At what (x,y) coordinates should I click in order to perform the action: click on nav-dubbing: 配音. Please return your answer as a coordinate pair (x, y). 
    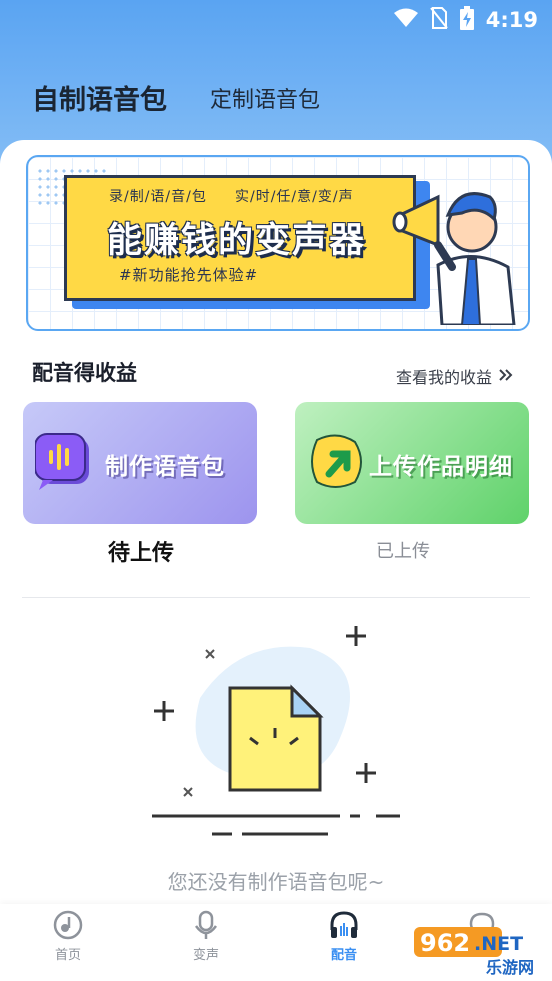
    Looking at the image, I should click on (344, 943).